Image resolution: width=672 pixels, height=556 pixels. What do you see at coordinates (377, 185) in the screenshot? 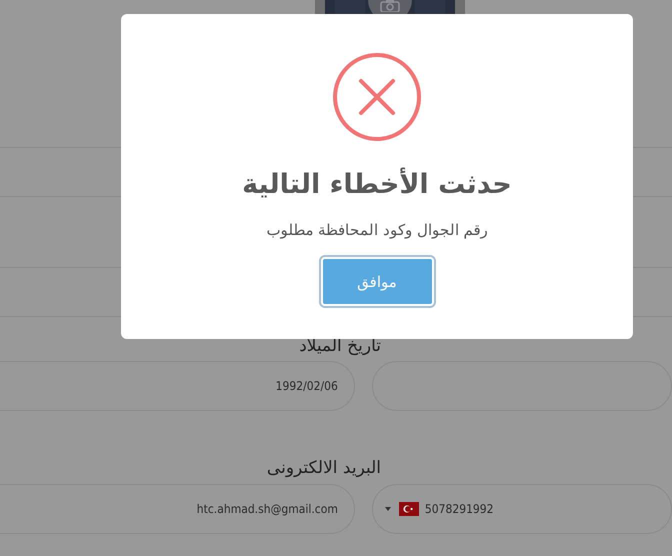
I see `dialog-title: حدثت الأخطاء التالية` at bounding box center [377, 185].